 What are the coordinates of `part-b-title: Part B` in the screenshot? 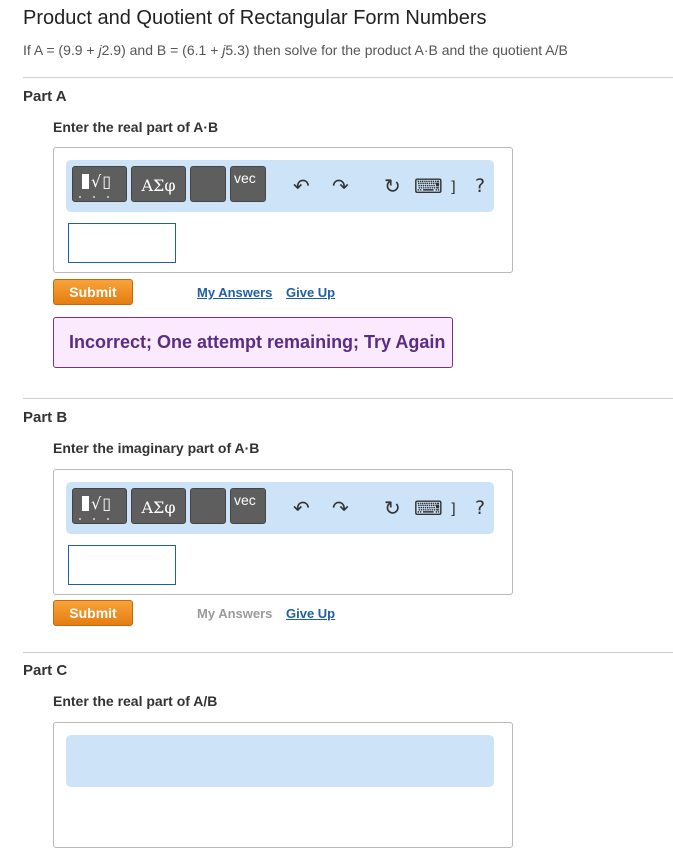 It's located at (45, 417).